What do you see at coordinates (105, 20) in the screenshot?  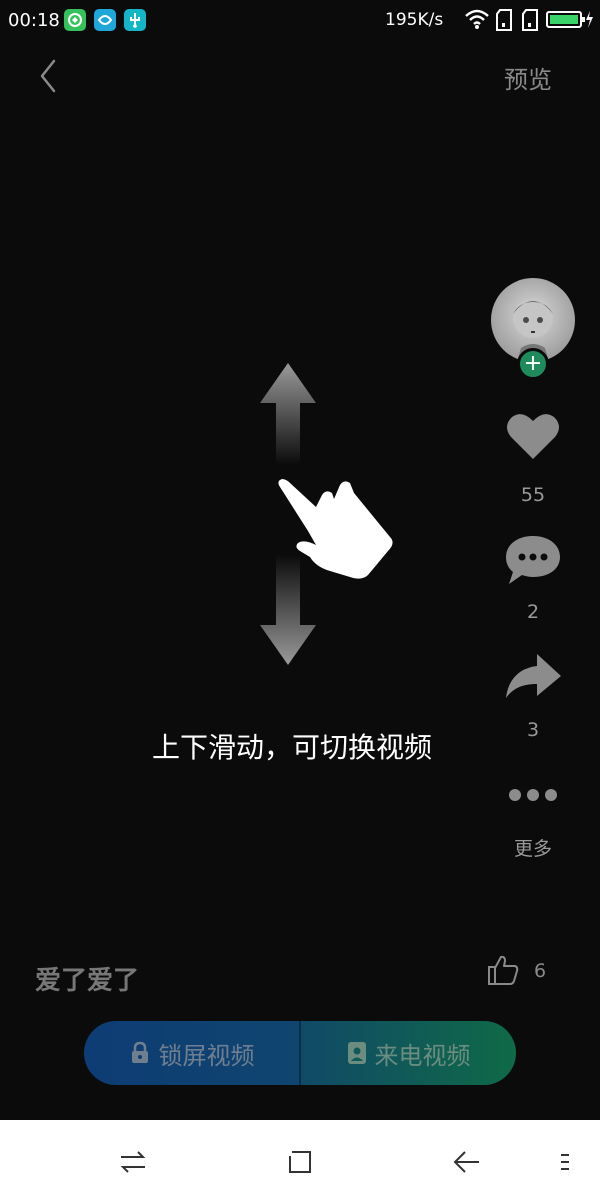 I see `browser-app-icon` at bounding box center [105, 20].